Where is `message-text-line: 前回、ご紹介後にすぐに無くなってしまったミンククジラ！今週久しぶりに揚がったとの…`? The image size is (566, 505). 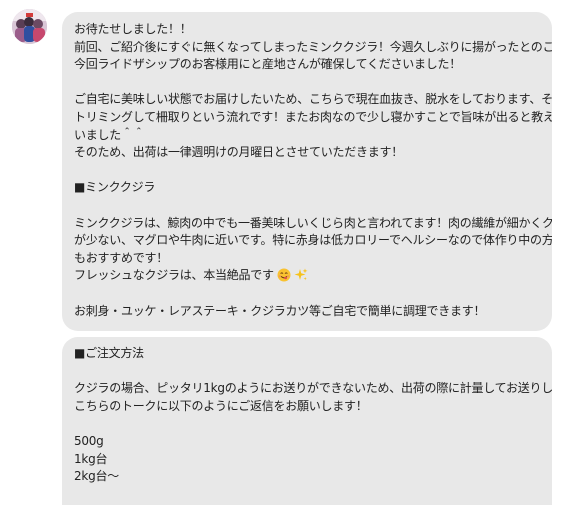 message-text-line: 前回、ご紹介後にすぐに無くなってしまったミンククジラ！今週久しぶりに揚がったとの… is located at coordinates (313, 46).